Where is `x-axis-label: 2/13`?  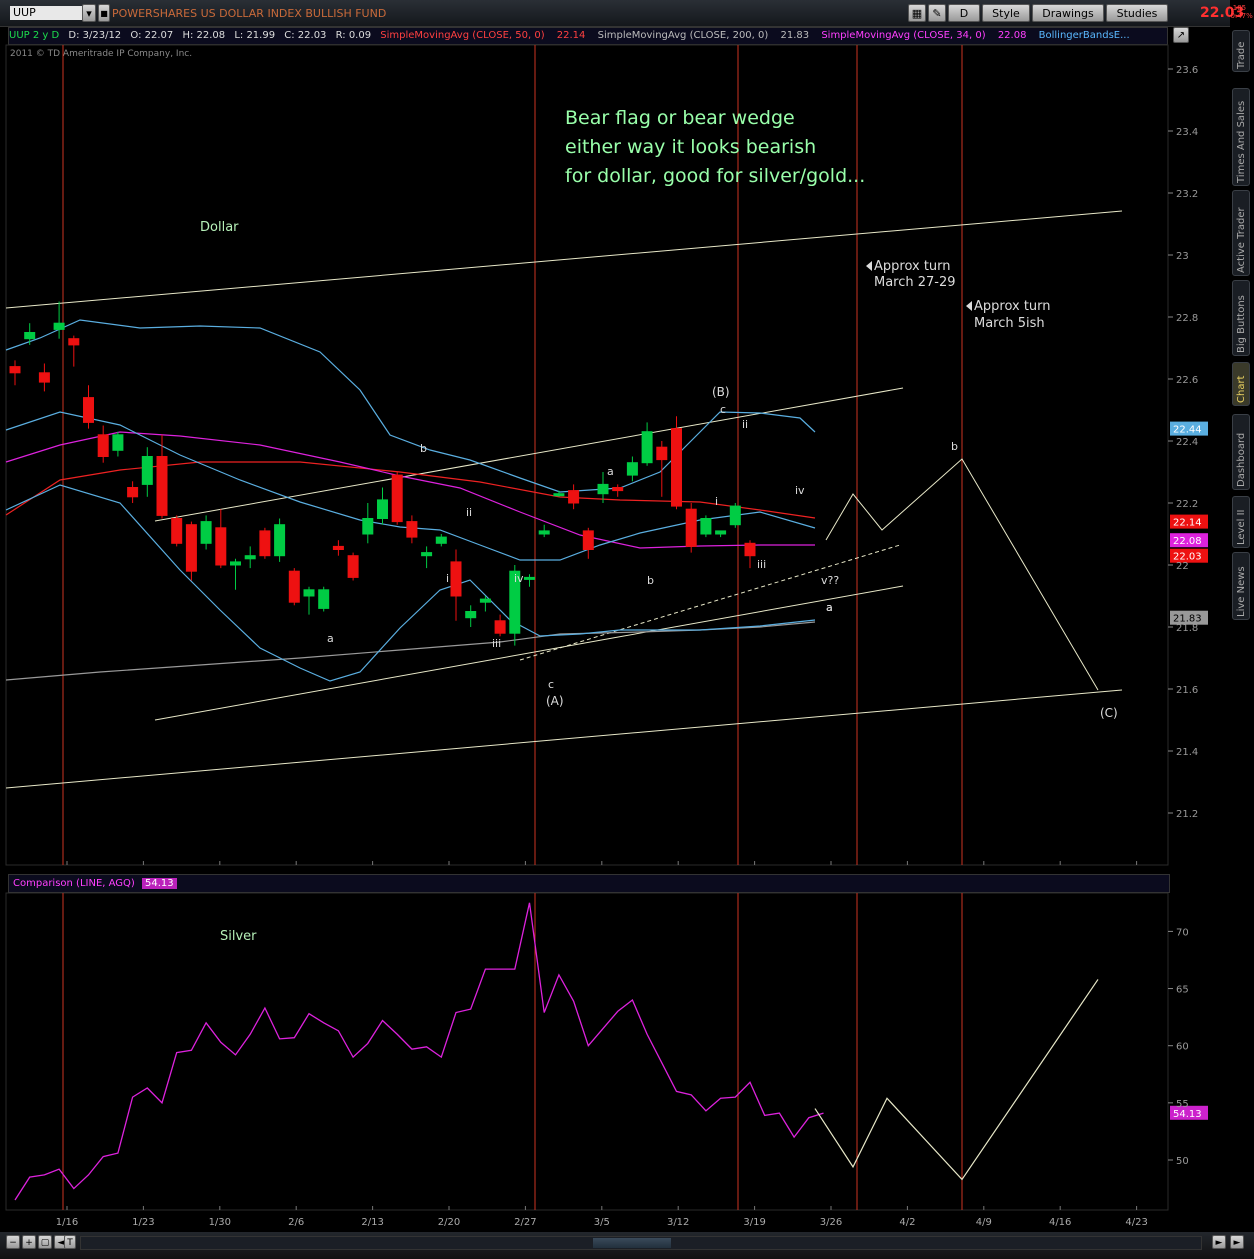
x-axis-label: 2/13 is located at coordinates (372, 1222).